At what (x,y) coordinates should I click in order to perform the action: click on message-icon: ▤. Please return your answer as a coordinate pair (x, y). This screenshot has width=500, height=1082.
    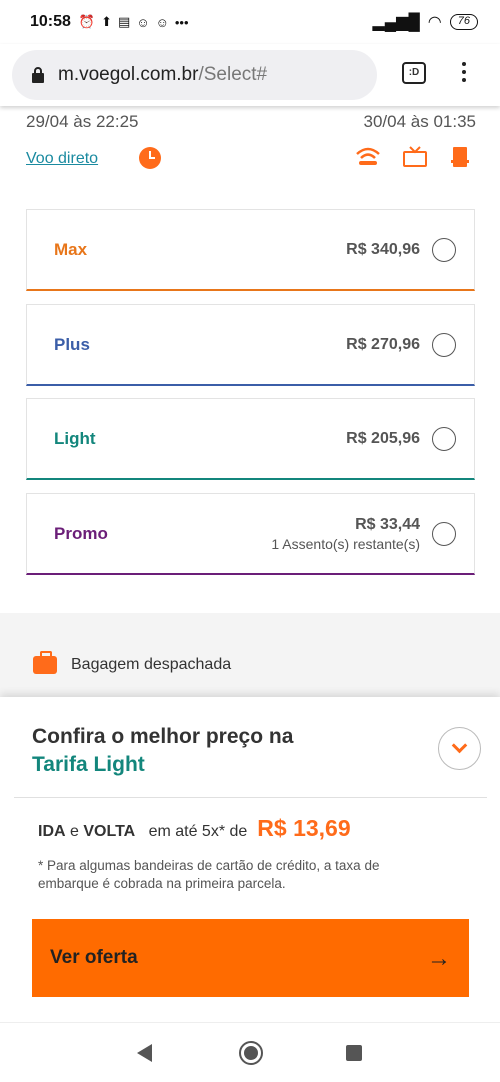
    Looking at the image, I should click on (124, 21).